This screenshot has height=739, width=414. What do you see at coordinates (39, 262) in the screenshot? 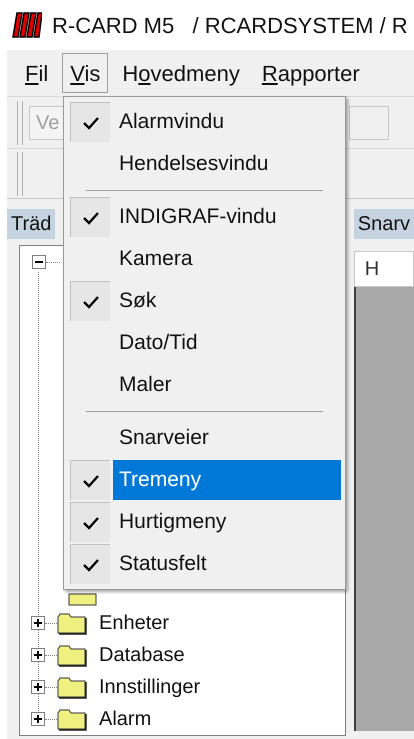
I see `collapse-toggle` at bounding box center [39, 262].